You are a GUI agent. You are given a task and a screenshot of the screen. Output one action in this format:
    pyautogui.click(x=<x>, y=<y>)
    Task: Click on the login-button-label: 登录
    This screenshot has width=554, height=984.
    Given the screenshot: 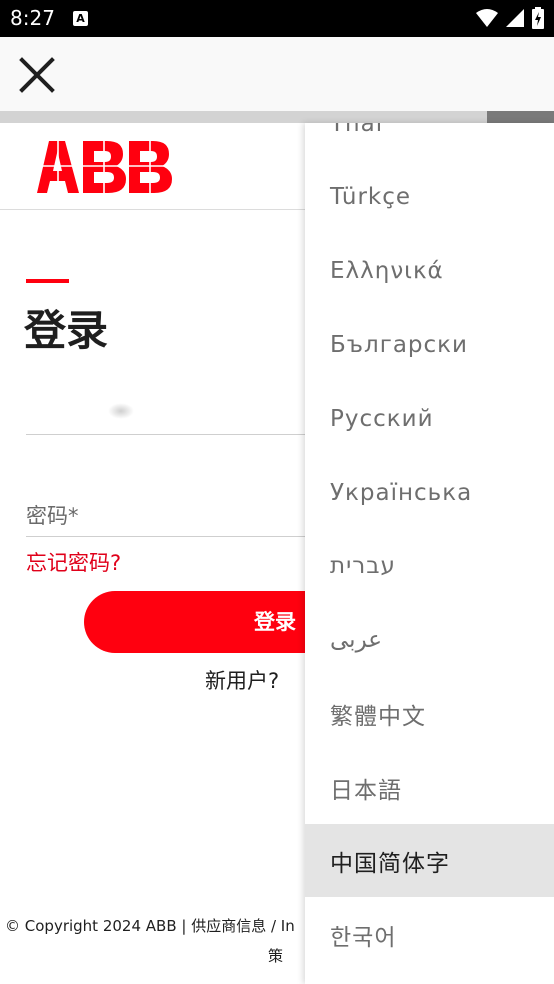 What is the action you would take?
    pyautogui.click(x=275, y=622)
    